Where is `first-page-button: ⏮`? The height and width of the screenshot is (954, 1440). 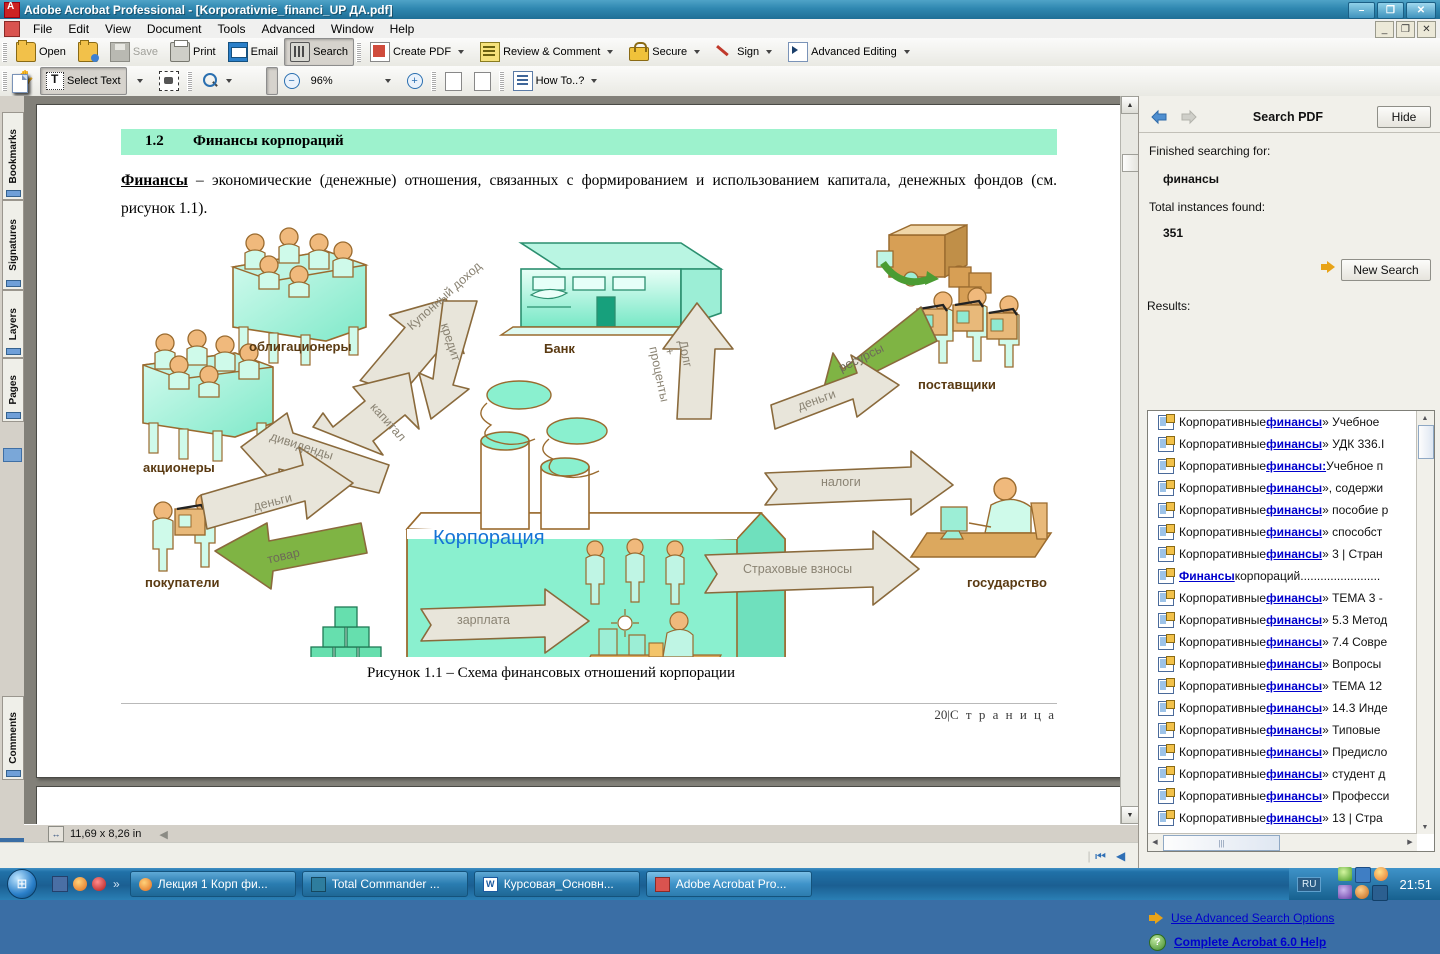
first-page-button: ⏮ is located at coordinates (1101, 856).